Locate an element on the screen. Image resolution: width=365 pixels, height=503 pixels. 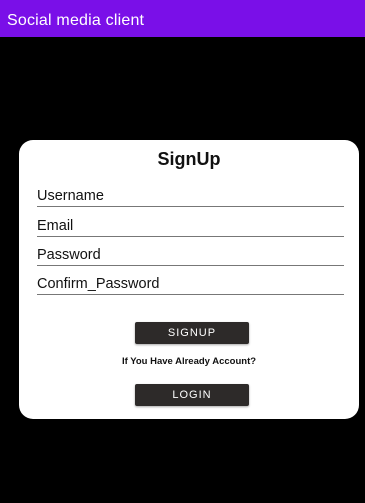
signup-title: SignUp is located at coordinates (189, 159).